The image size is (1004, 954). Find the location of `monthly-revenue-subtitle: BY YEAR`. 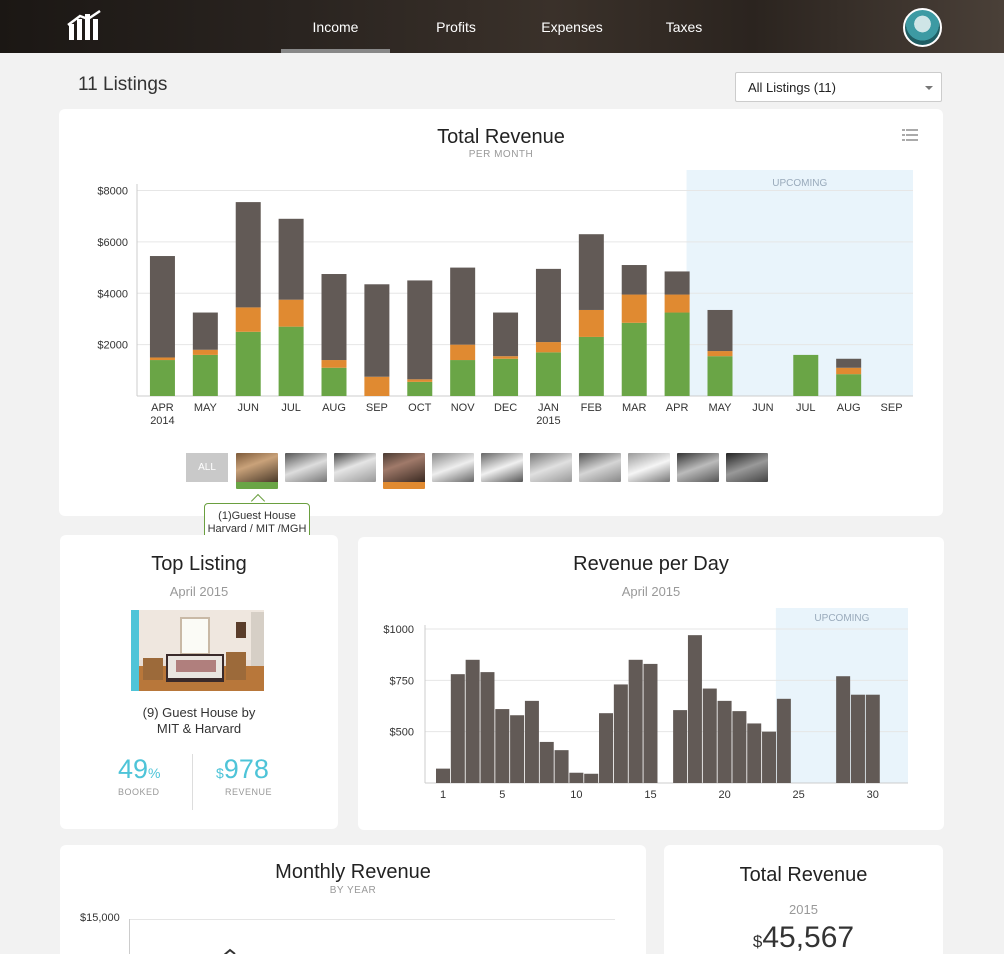

monthly-revenue-subtitle: BY YEAR is located at coordinates (353, 890).